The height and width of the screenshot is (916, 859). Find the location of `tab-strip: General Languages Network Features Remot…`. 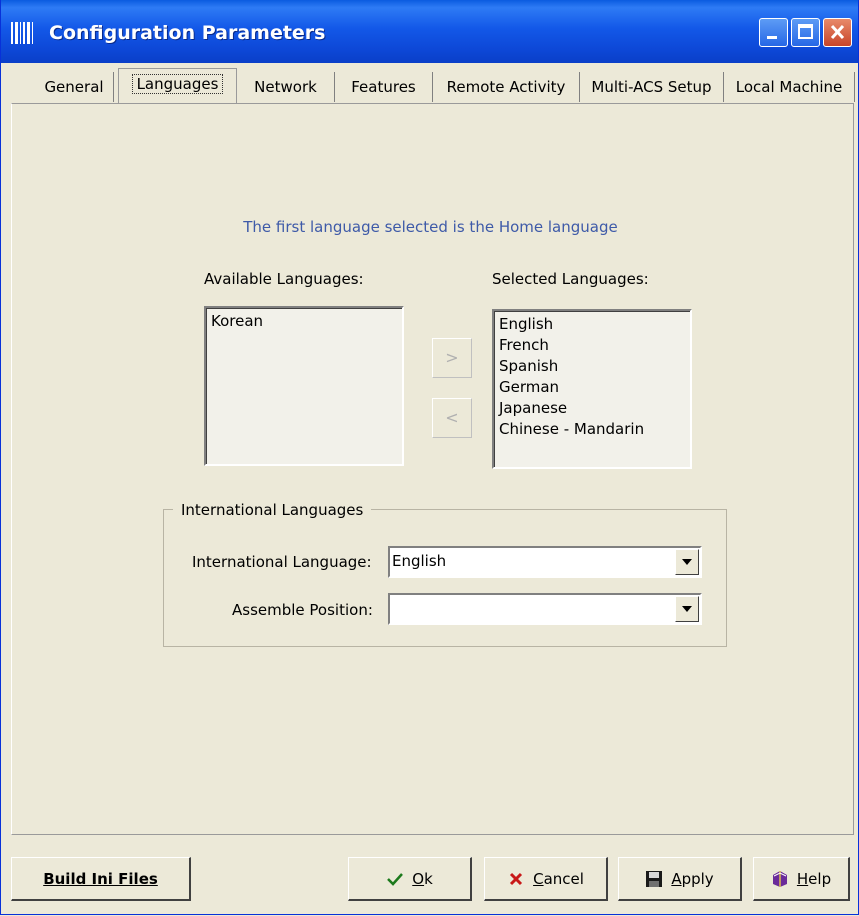

tab-strip: General Languages Network Features Remot… is located at coordinates (433, 86).